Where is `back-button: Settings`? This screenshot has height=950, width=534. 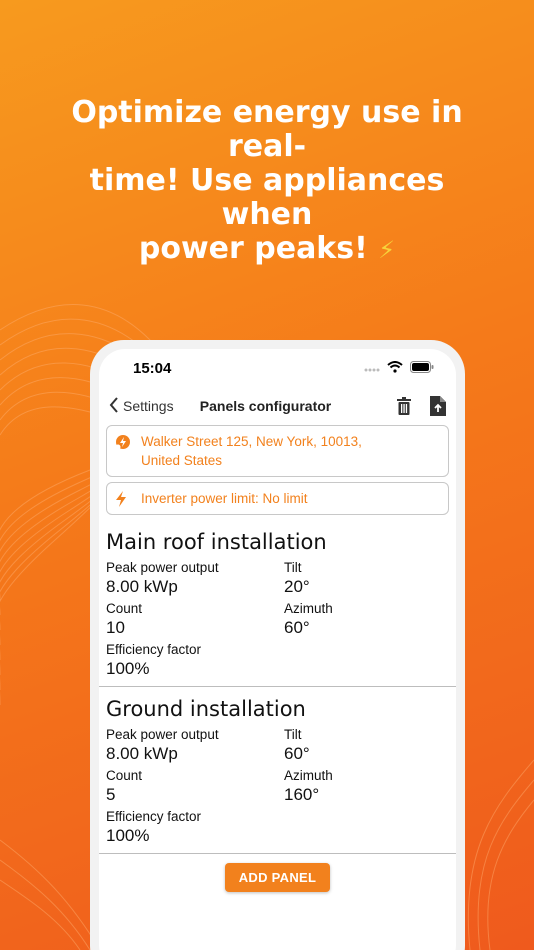
back-button: Settings is located at coordinates (141, 406).